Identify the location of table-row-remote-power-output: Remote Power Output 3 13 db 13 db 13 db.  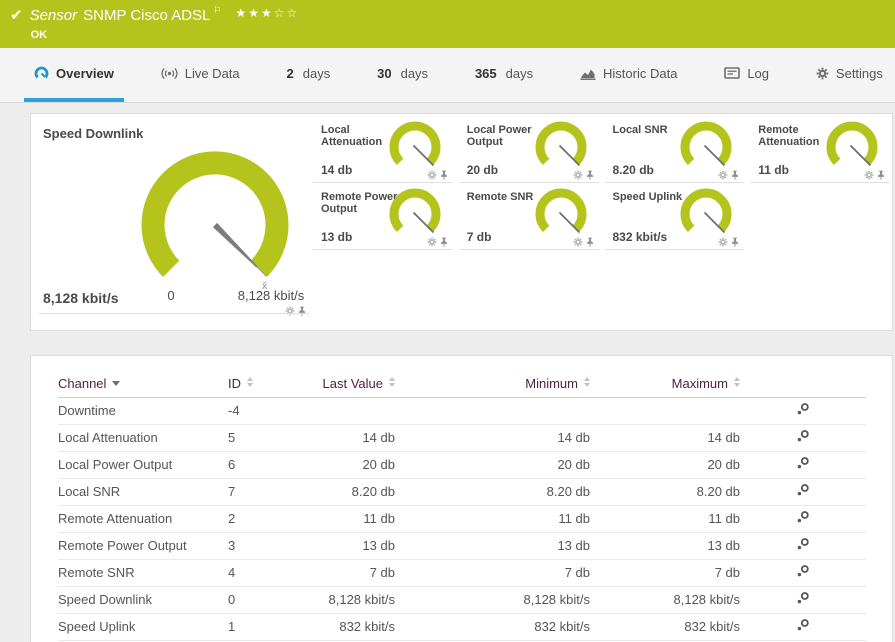
(462, 546).